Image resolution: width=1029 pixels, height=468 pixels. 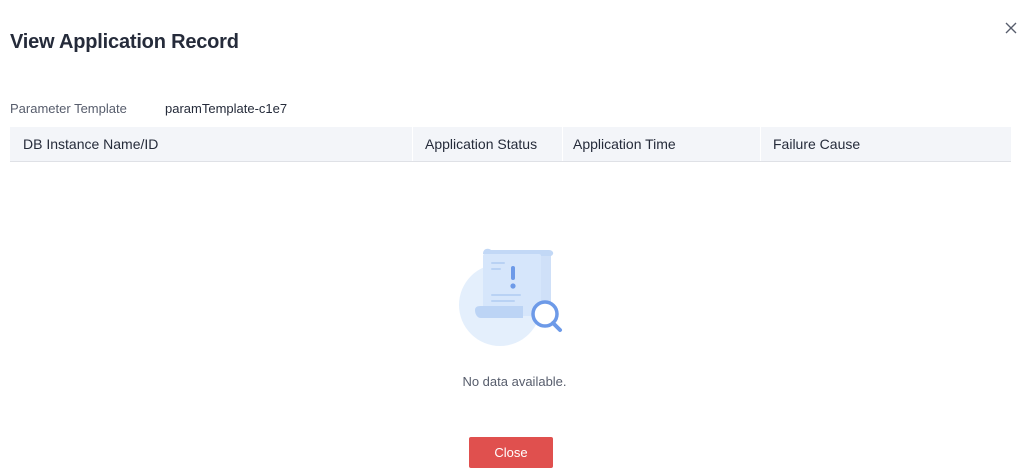 What do you see at coordinates (514, 381) in the screenshot?
I see `empty-state-text: No data available.` at bounding box center [514, 381].